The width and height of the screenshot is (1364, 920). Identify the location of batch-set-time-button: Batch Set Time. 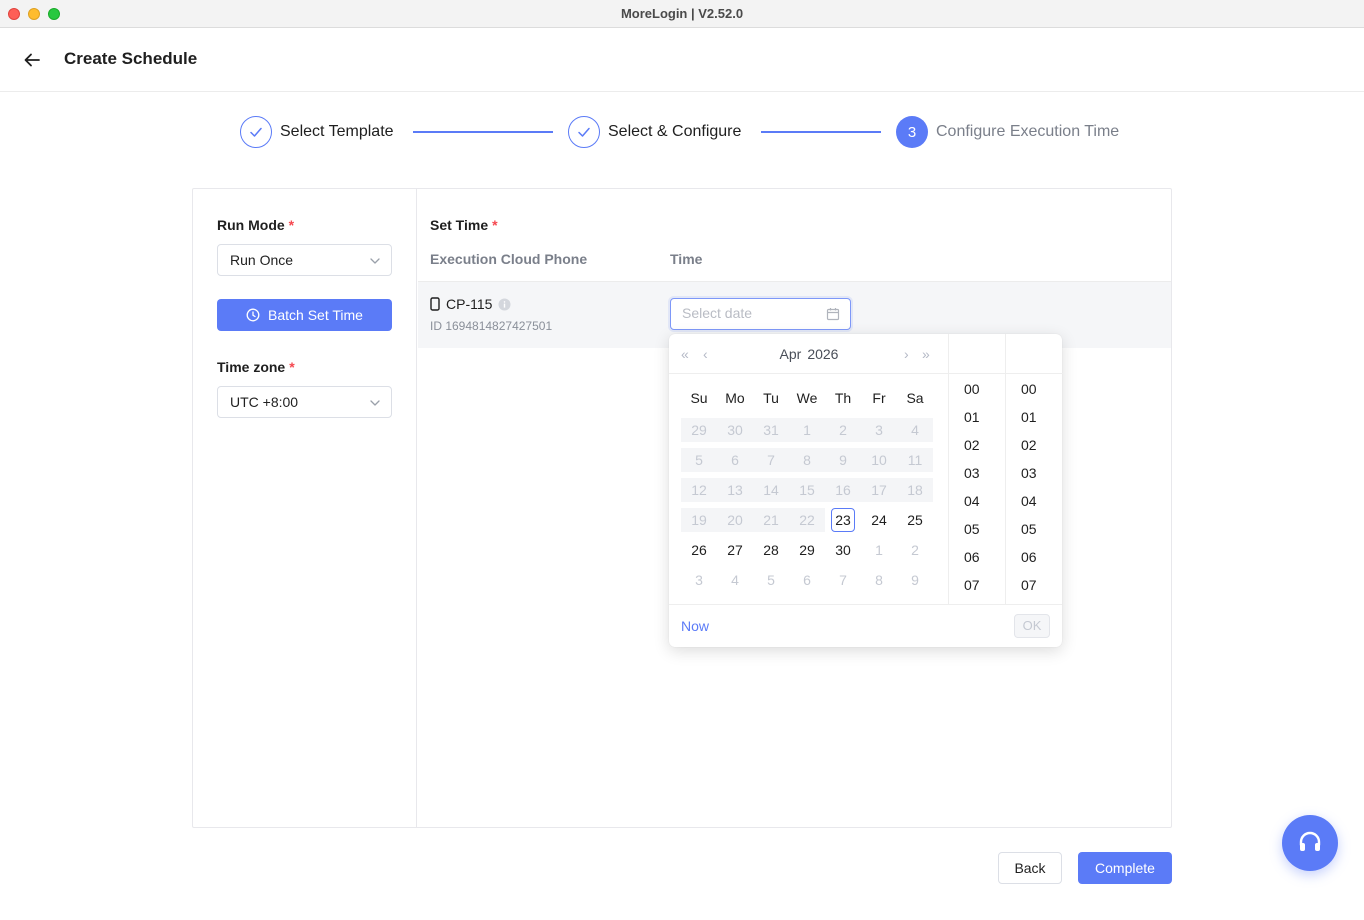
(304, 315).